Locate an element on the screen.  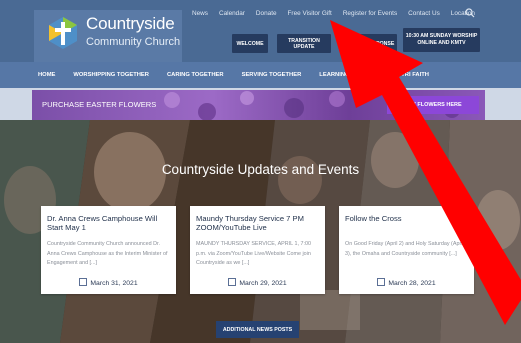
nav-free-visitor-gift: Free Visitor Gift is located at coordinates (310, 13).